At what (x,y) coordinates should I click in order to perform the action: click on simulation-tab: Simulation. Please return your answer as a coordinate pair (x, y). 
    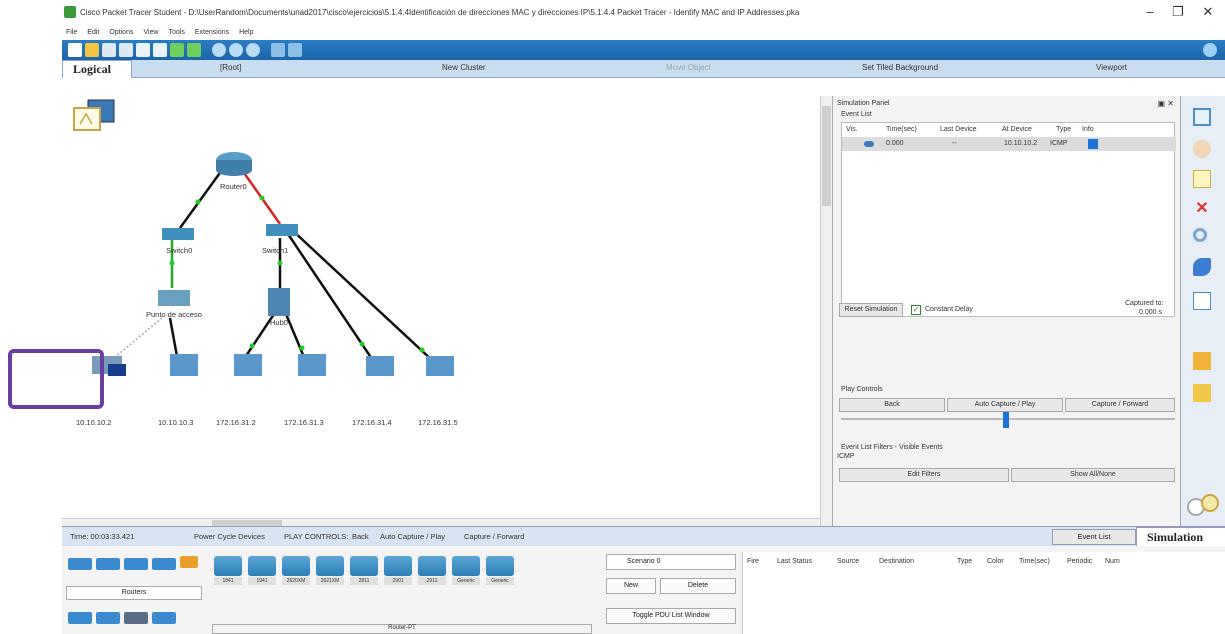
    Looking at the image, I should click on (1180, 537).